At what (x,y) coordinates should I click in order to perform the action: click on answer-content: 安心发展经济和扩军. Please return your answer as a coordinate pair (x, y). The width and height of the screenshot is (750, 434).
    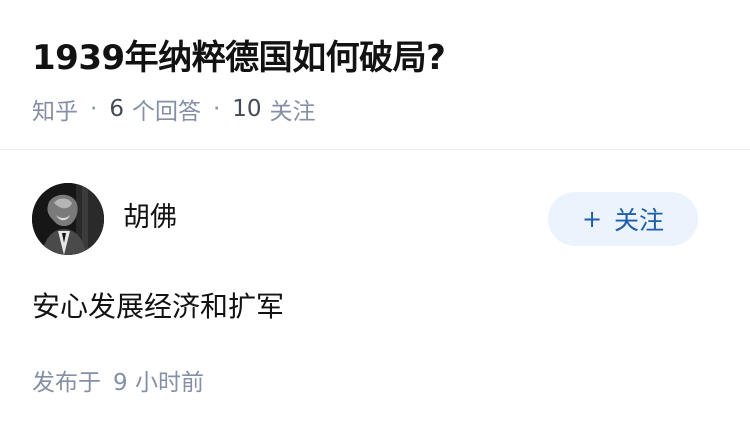
    Looking at the image, I should click on (158, 307).